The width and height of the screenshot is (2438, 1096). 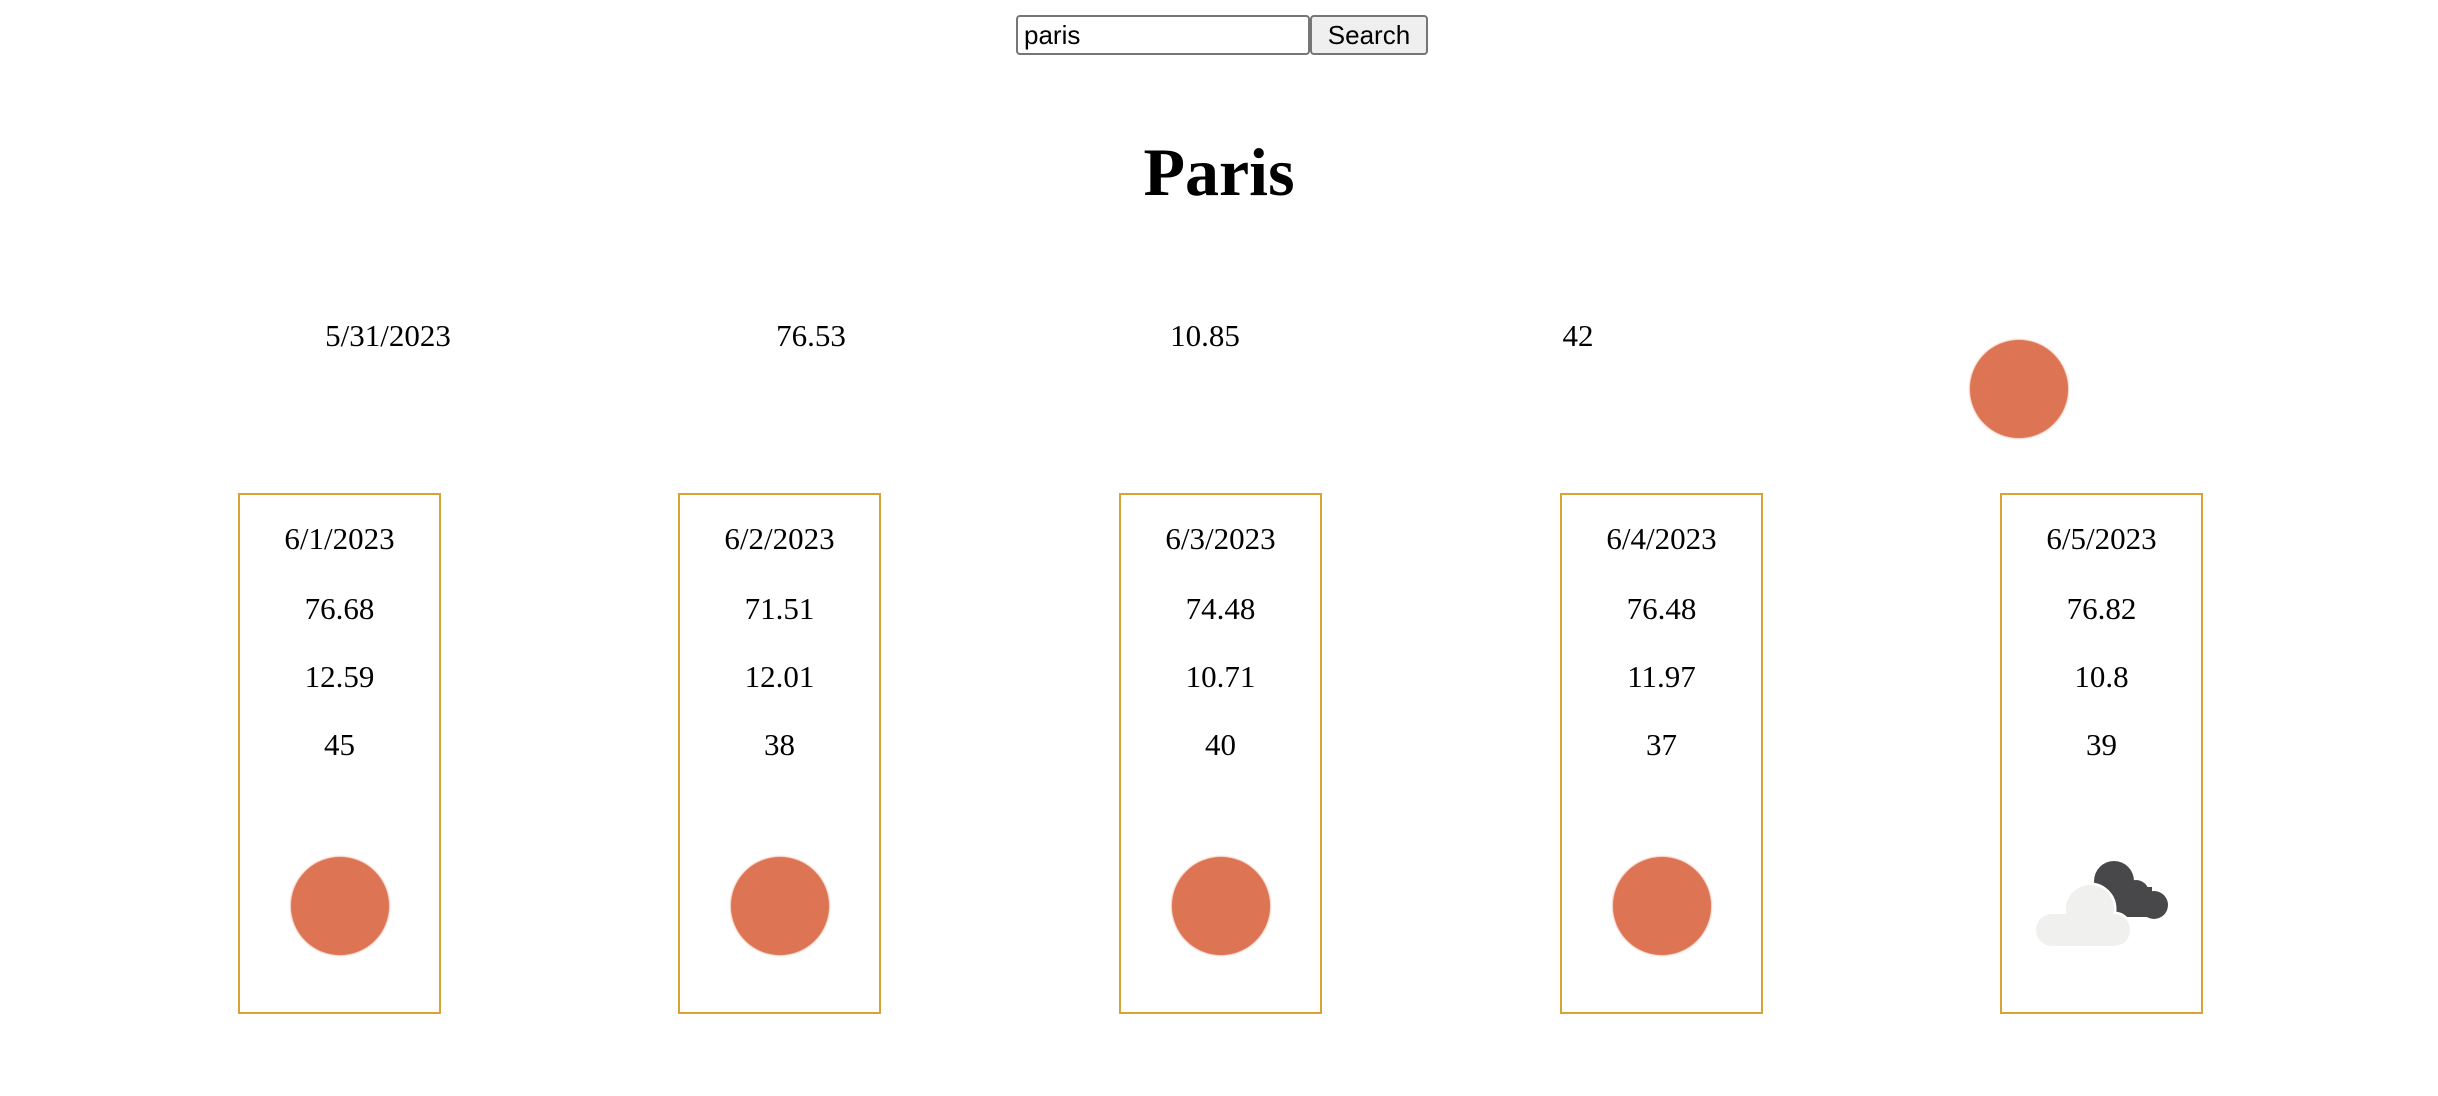 What do you see at coordinates (1661, 608) in the screenshot?
I see `forecast-temp: 76.48` at bounding box center [1661, 608].